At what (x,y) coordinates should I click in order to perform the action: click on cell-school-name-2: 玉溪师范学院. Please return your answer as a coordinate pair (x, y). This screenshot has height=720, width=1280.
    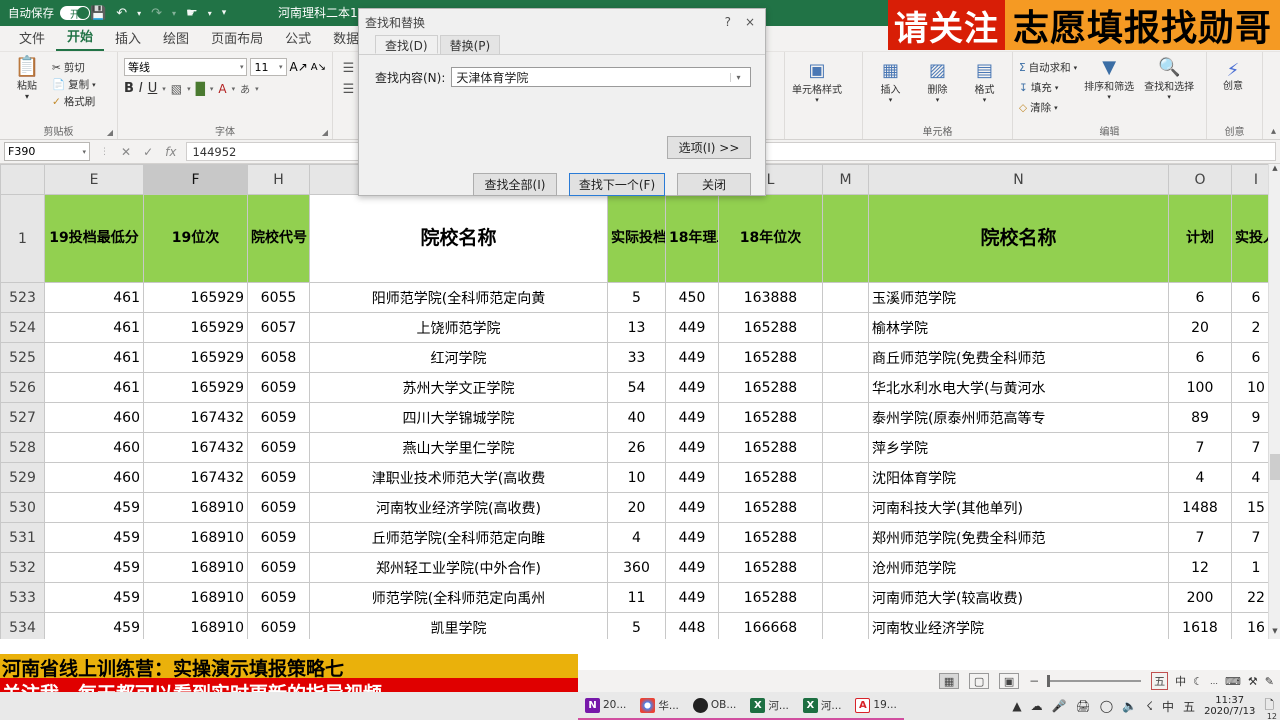
    Looking at the image, I should click on (1018, 297).